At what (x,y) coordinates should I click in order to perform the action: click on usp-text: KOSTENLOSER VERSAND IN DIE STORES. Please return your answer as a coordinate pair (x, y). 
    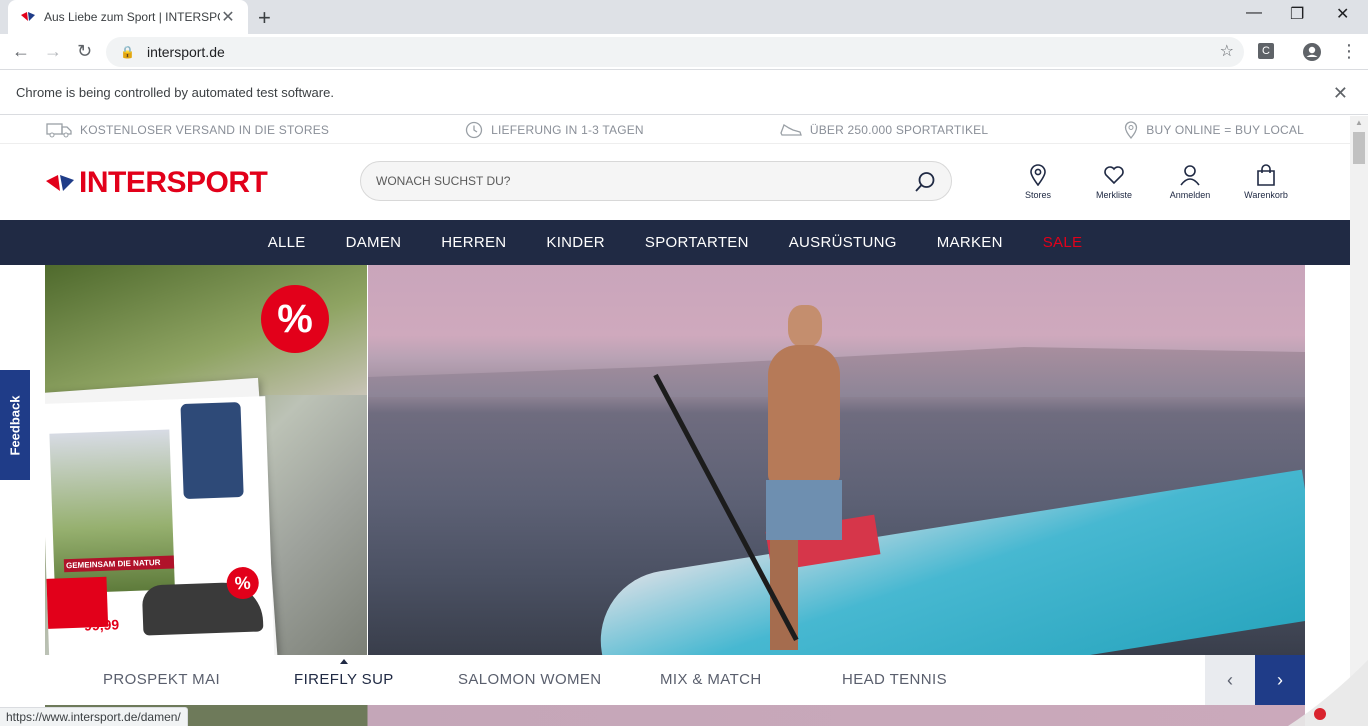
    Looking at the image, I should click on (205, 129).